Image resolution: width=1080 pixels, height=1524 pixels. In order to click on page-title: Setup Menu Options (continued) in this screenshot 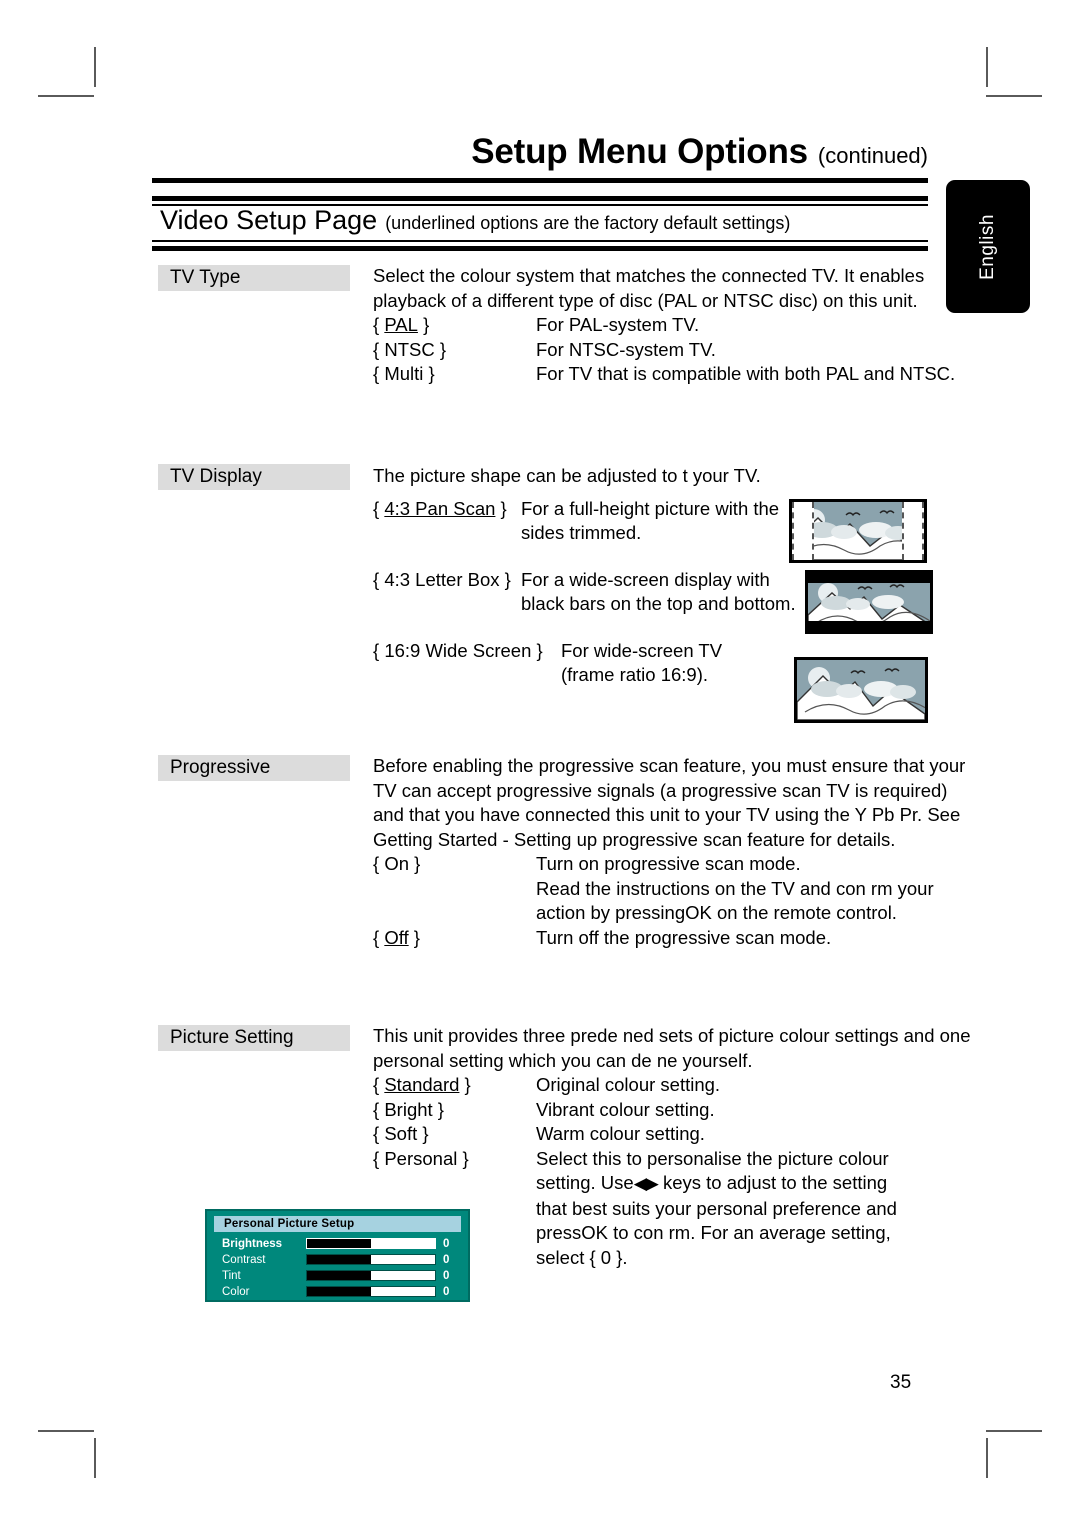, I will do `click(540, 152)`.